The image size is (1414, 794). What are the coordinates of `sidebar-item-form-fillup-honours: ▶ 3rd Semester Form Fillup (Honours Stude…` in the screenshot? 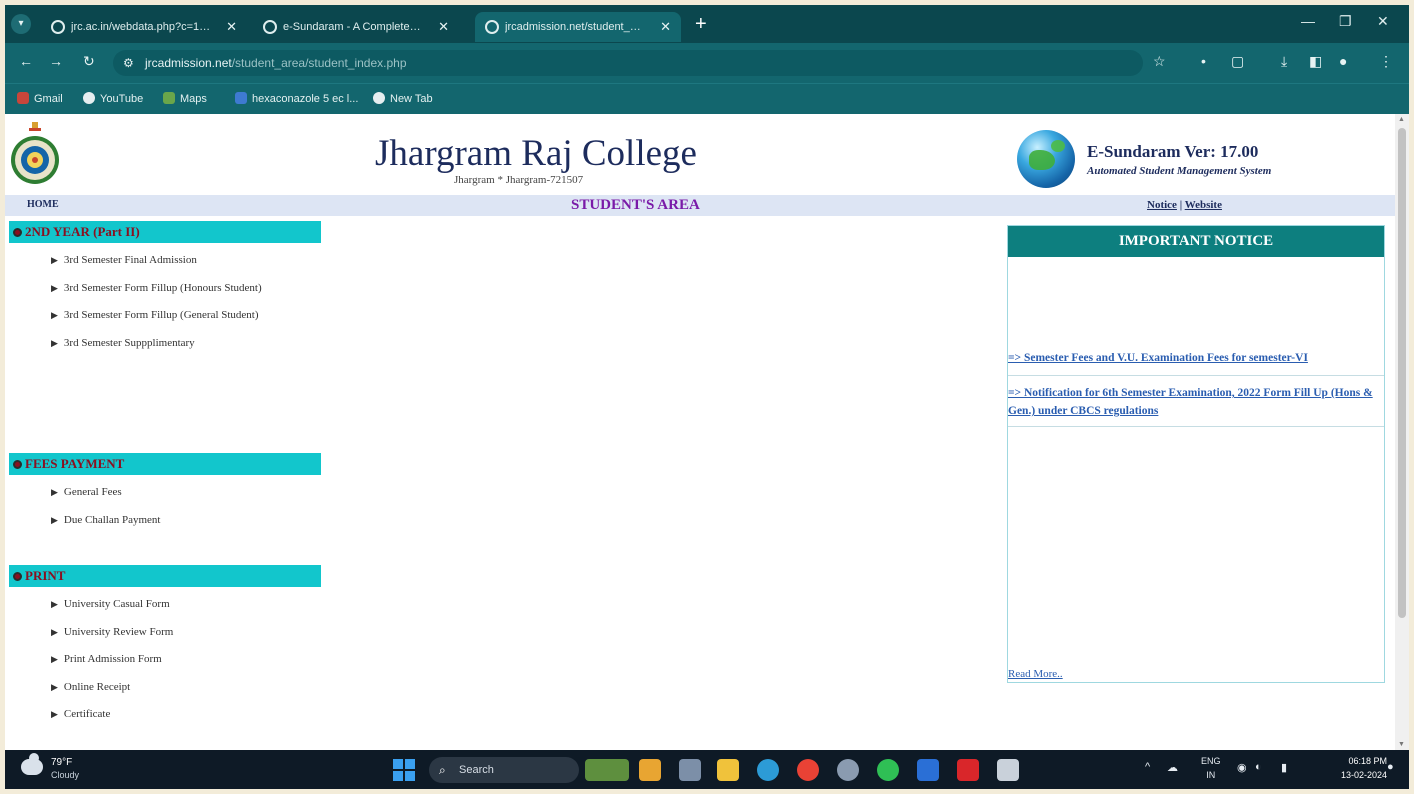 It's located at (154, 289).